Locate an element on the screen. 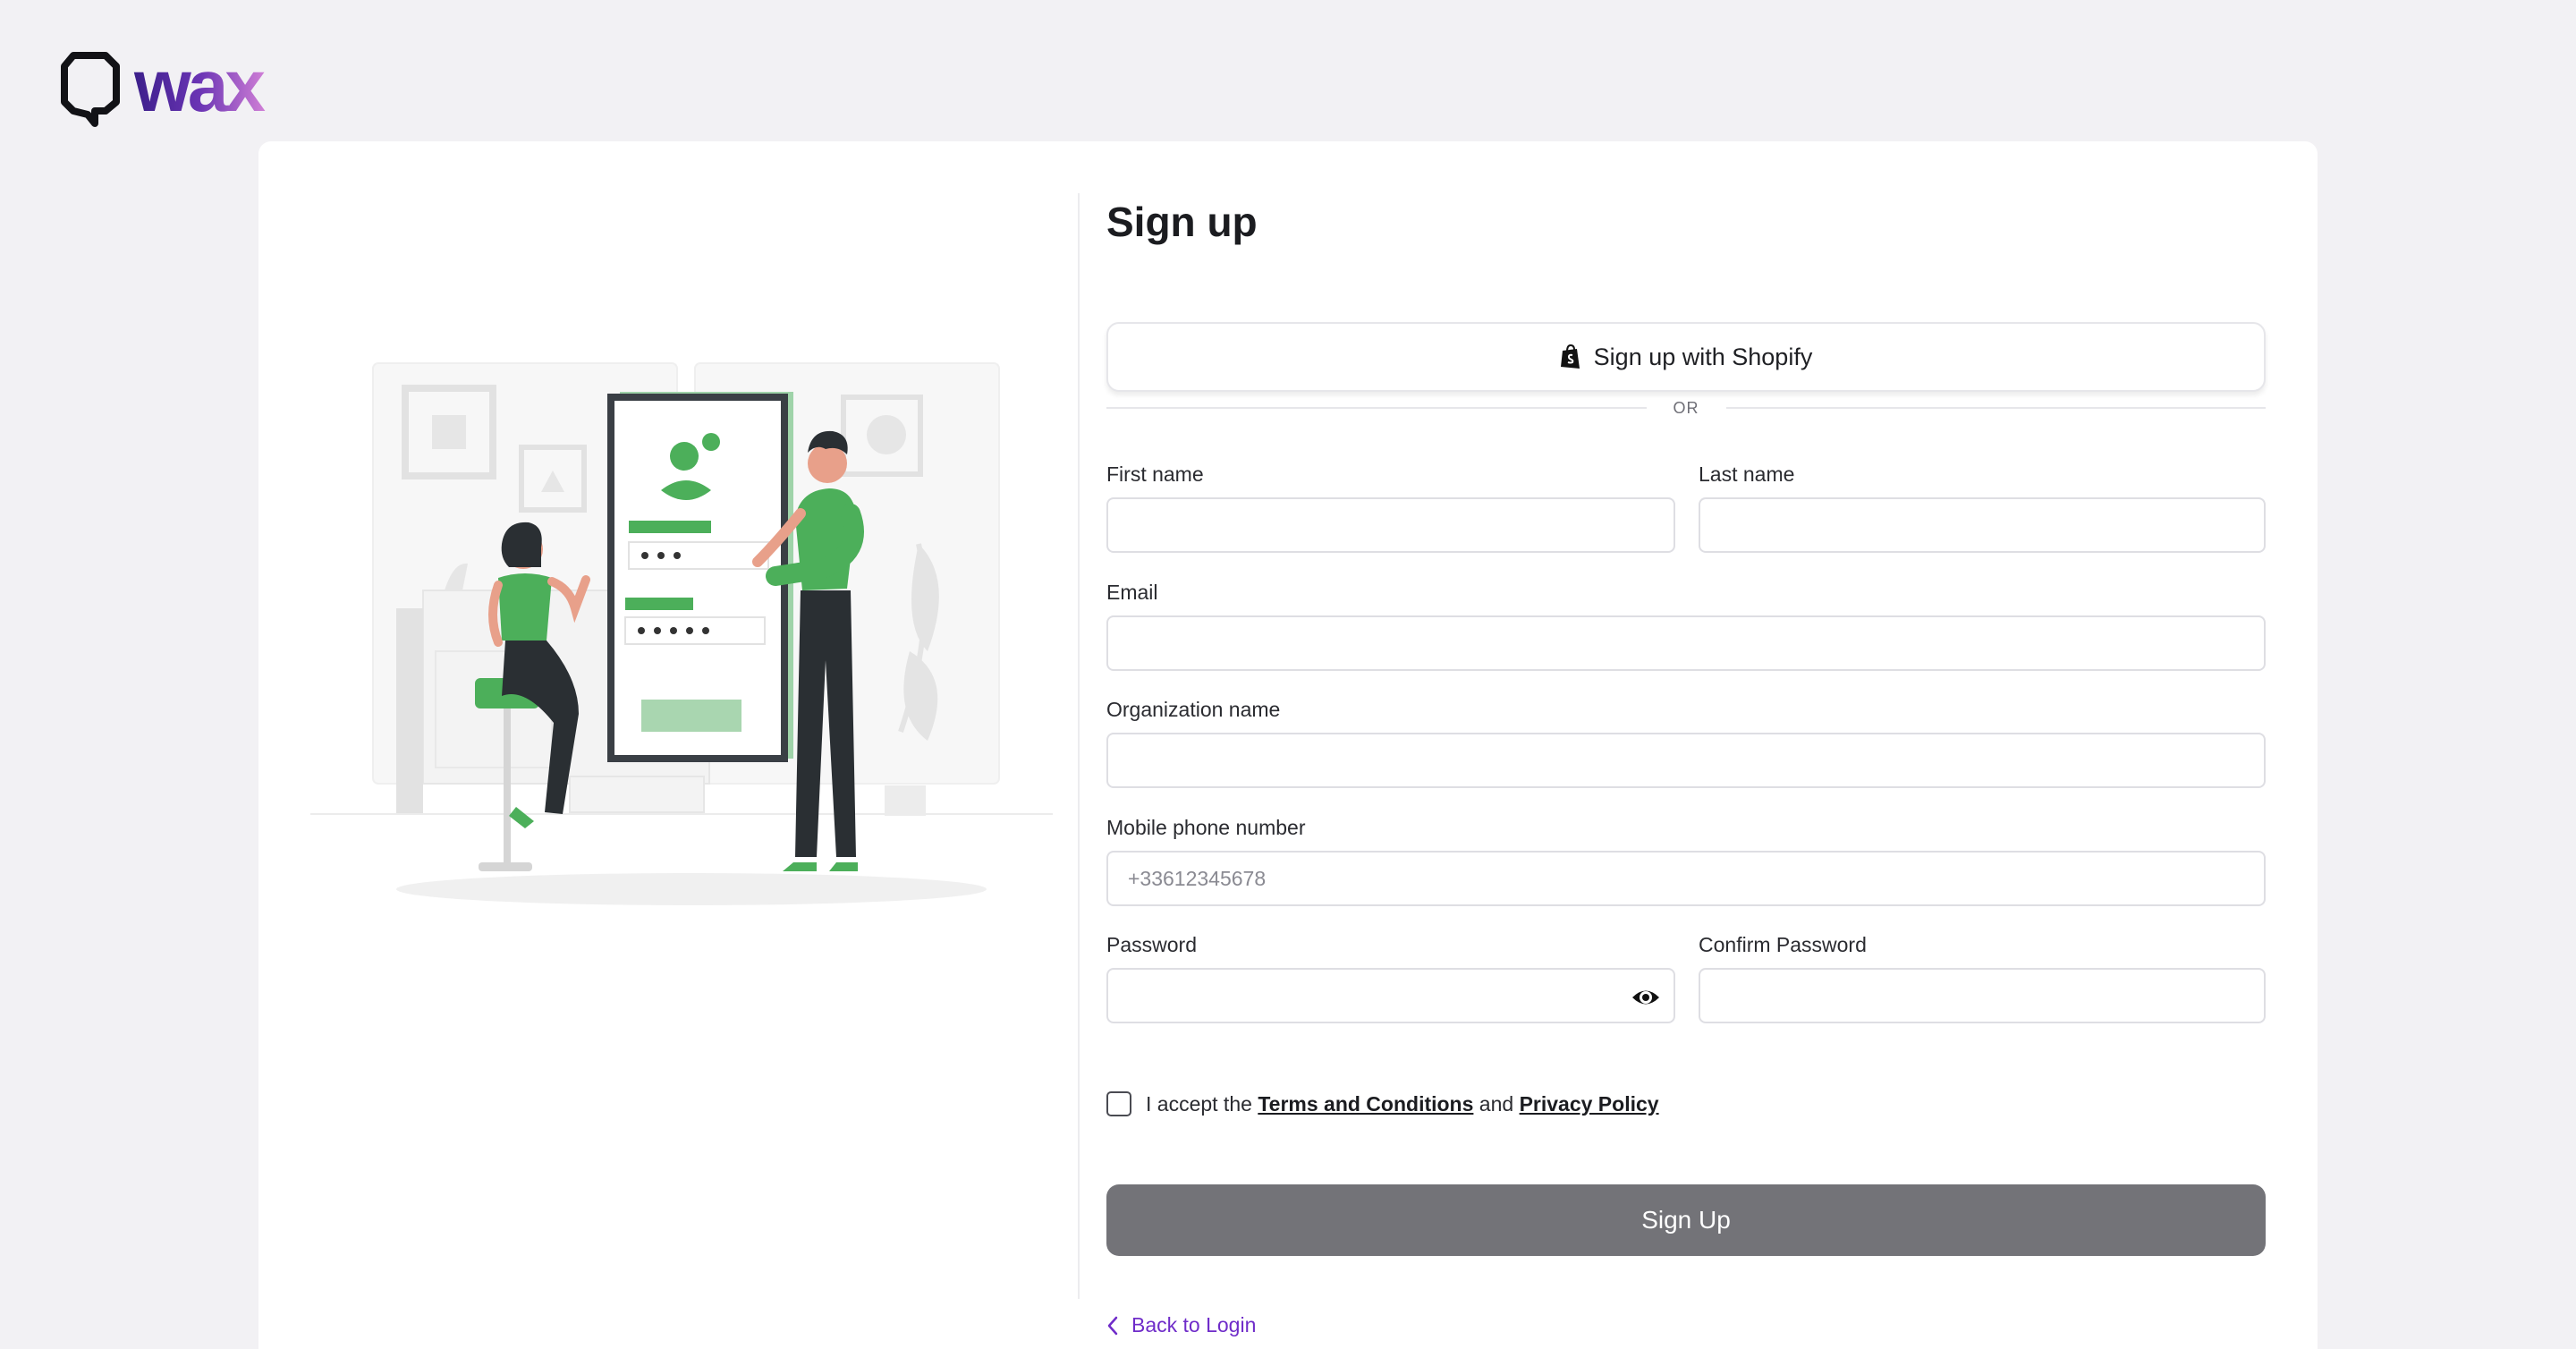  shopify-signup-button: Sign up with Shopify is located at coordinates (1686, 357).